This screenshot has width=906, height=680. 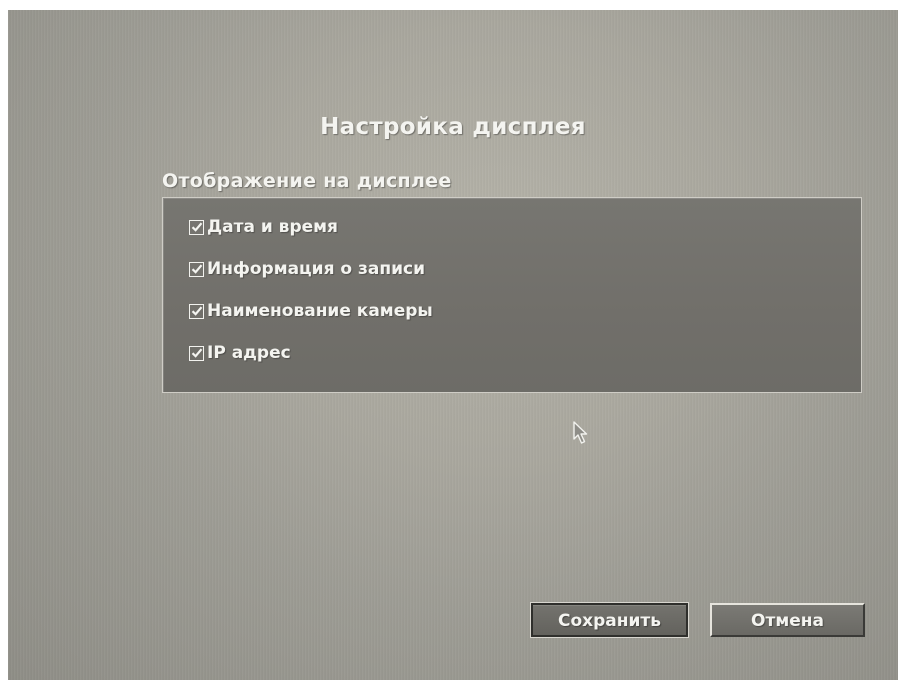 What do you see at coordinates (609, 620) in the screenshot?
I see `save-button: Сохранить` at bounding box center [609, 620].